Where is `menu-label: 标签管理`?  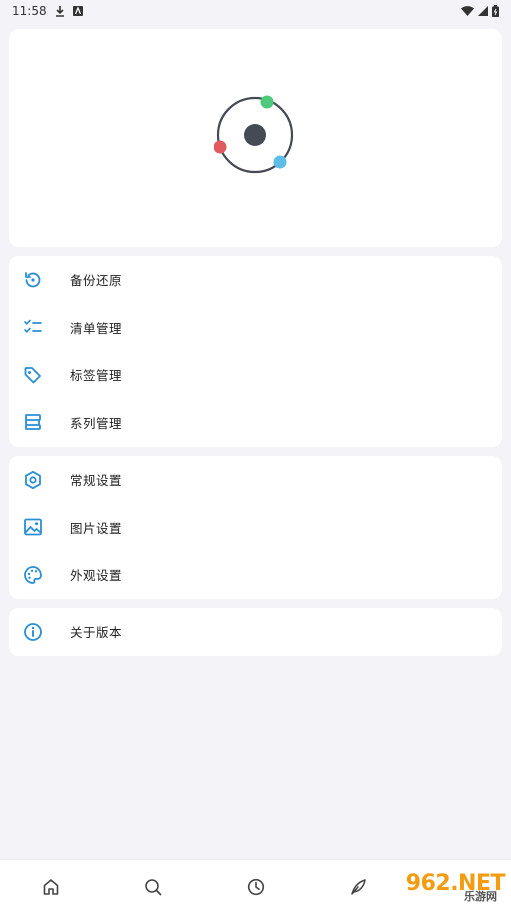
menu-label: 标签管理 is located at coordinates (96, 376).